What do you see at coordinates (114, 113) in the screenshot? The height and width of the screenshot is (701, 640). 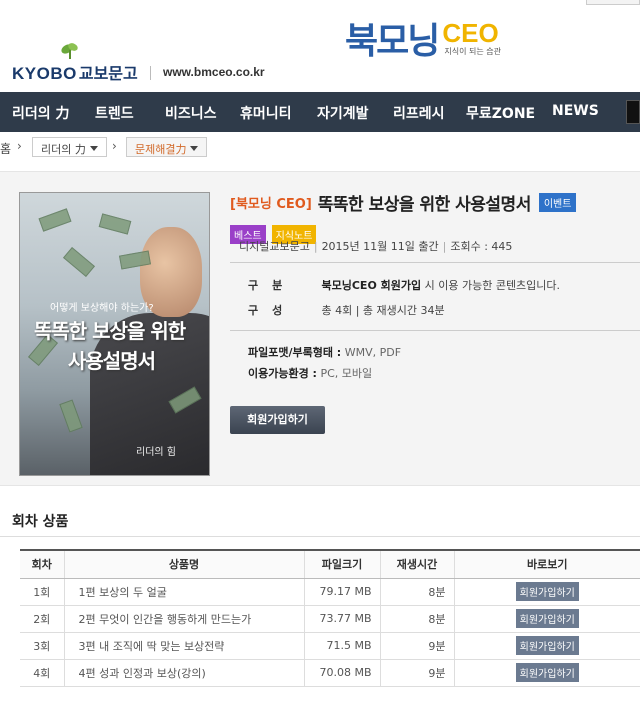 I see `nav-item-trend: 트렌드` at bounding box center [114, 113].